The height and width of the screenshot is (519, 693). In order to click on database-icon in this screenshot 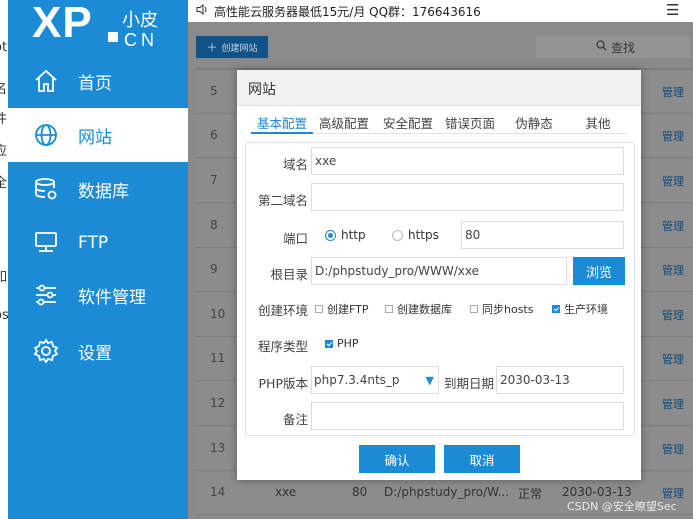, I will do `click(46, 189)`.